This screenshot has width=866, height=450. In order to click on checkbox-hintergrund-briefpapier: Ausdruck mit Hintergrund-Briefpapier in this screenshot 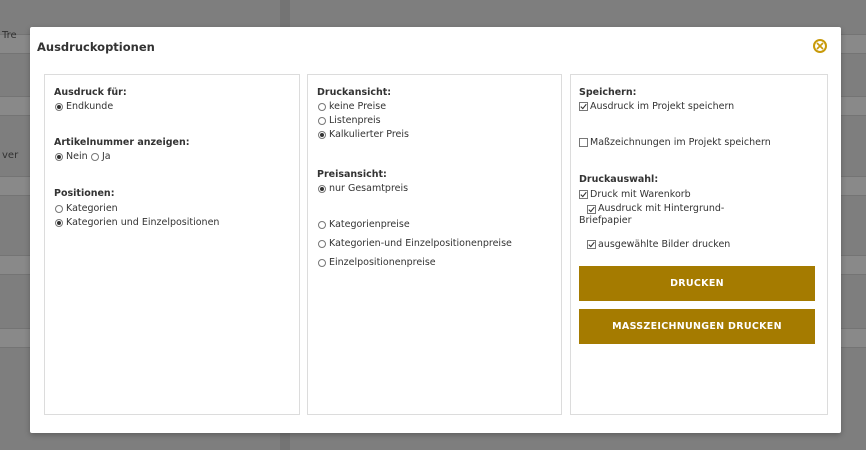, I will do `click(669, 215)`.